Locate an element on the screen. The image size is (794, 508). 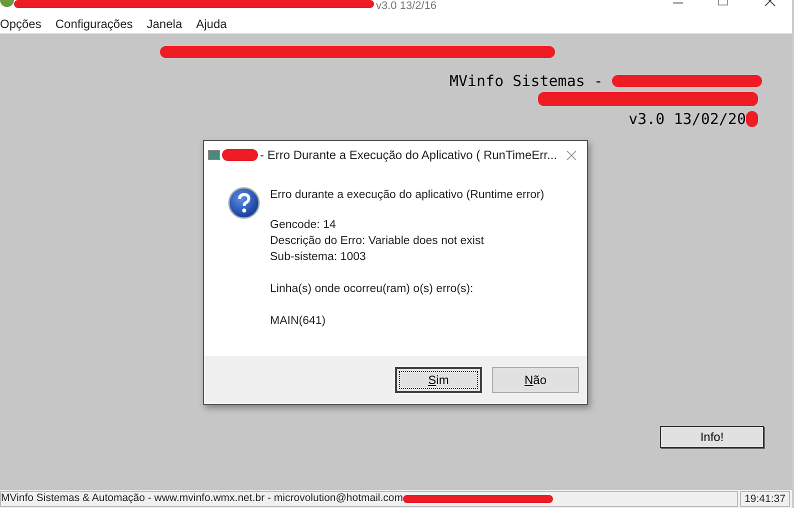
close-icon is located at coordinates (770, 3).